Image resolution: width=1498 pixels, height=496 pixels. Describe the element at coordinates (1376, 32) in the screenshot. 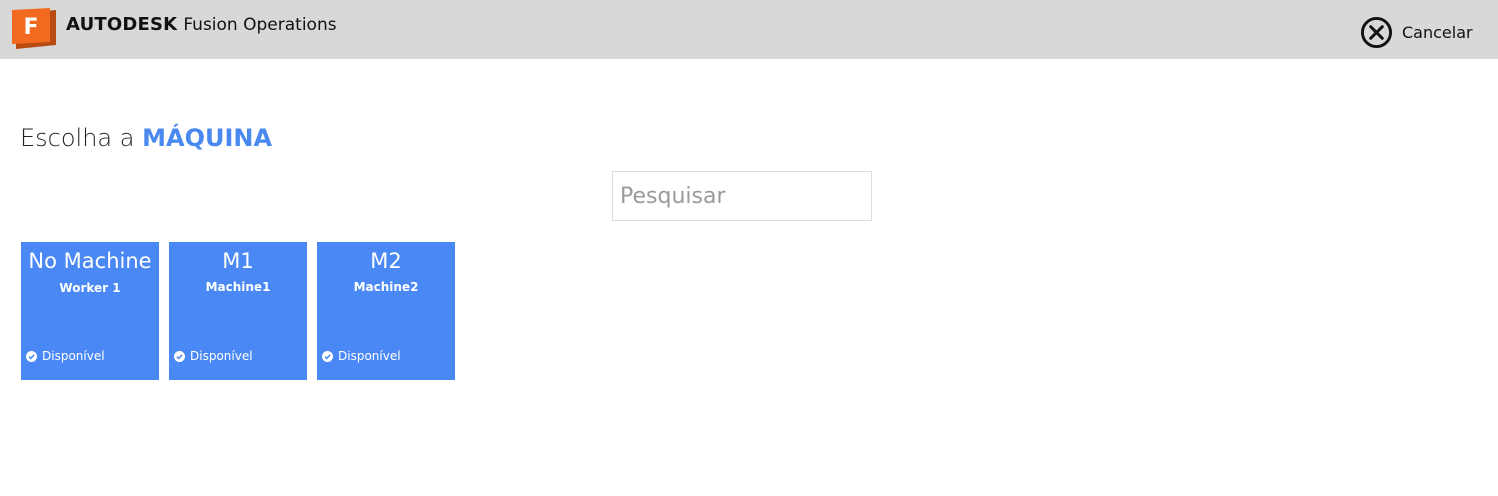

I see `close-circle-icon` at that location.